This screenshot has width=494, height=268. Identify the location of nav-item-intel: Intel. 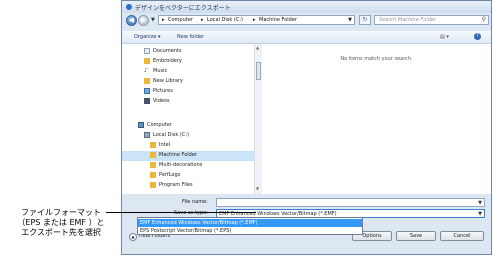
(188, 146).